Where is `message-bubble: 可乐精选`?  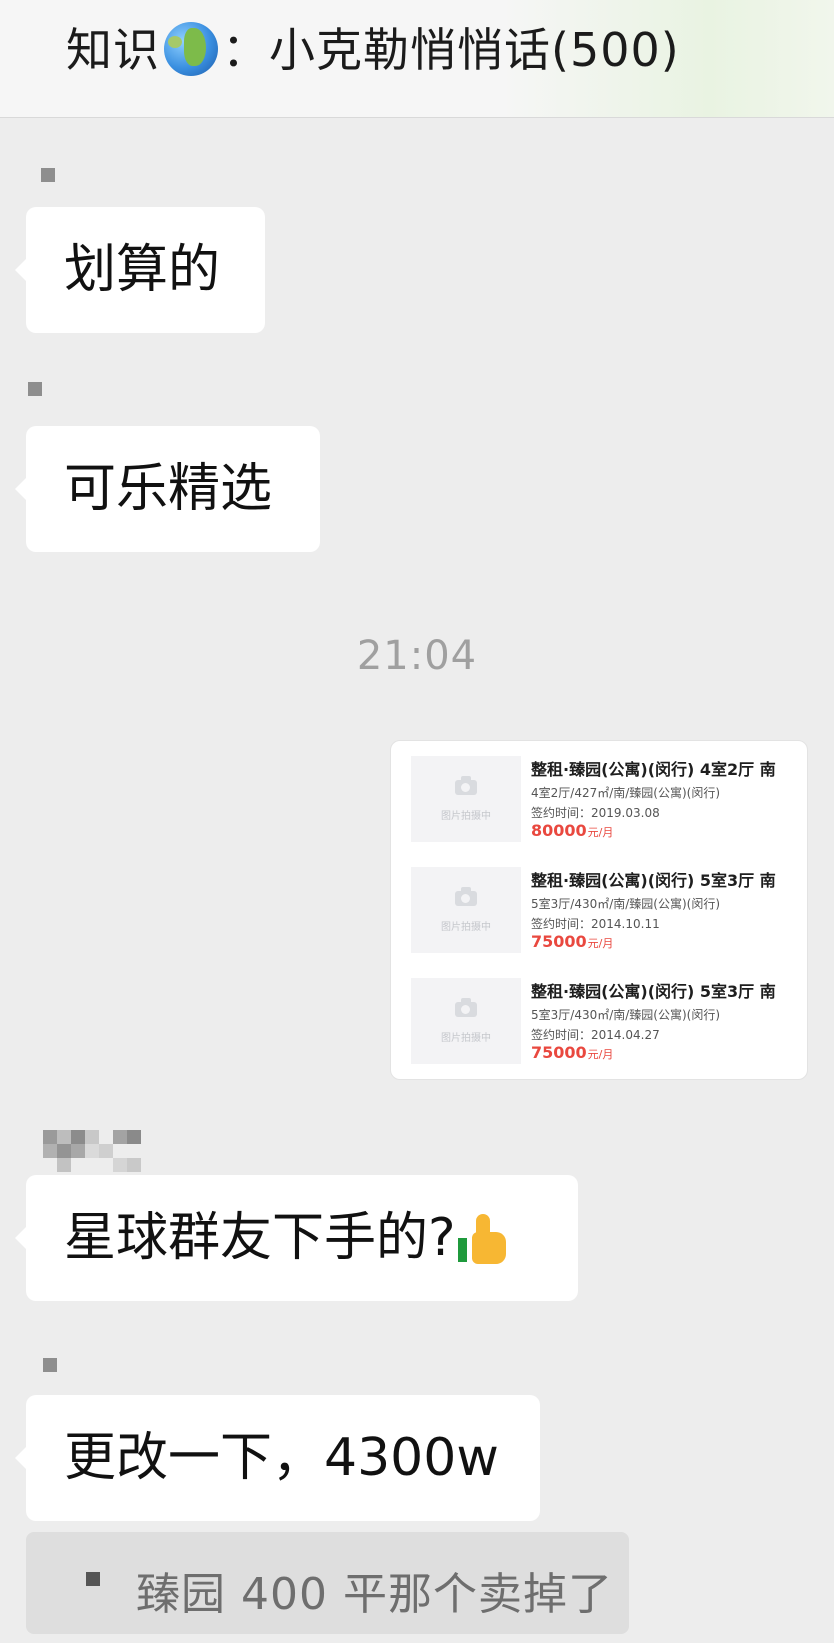
message-bubble: 可乐精选 is located at coordinates (167, 489).